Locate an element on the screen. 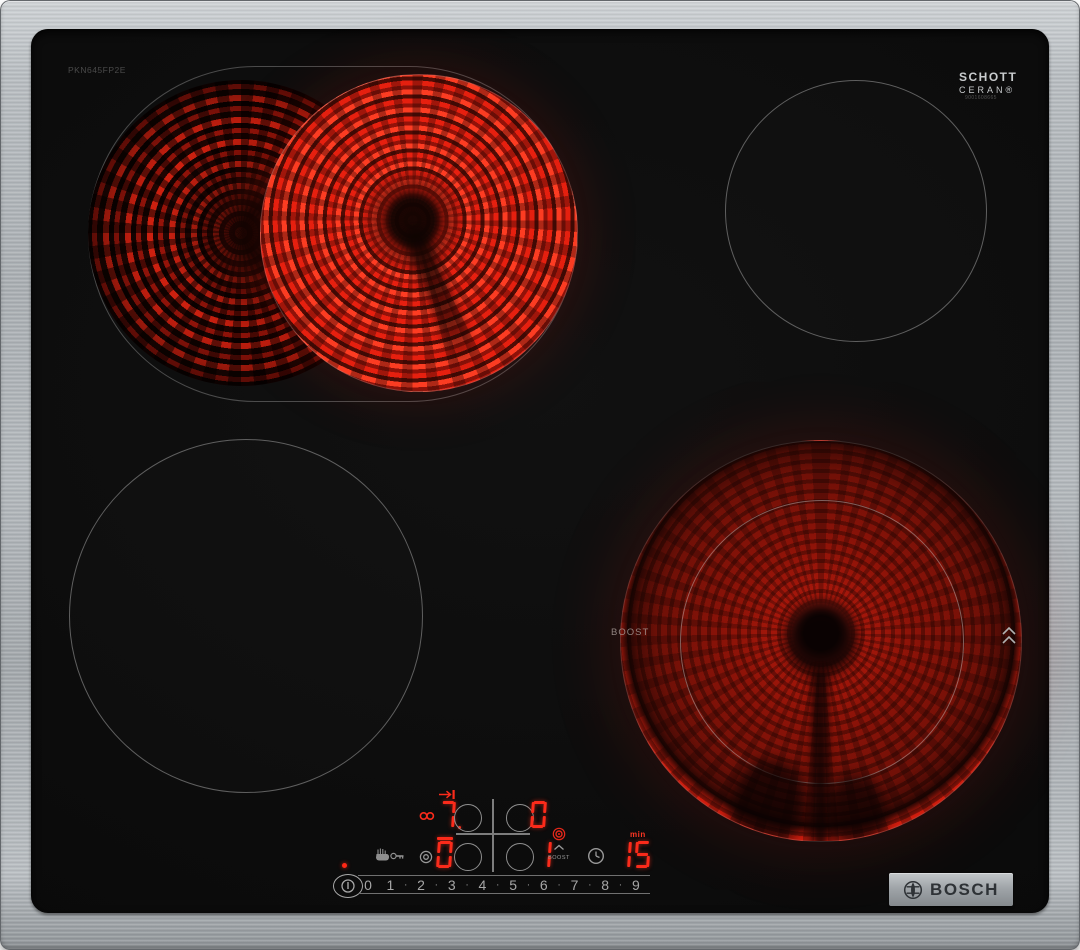 The width and height of the screenshot is (1080, 950). slider-step: 1 is located at coordinates (390, 885).